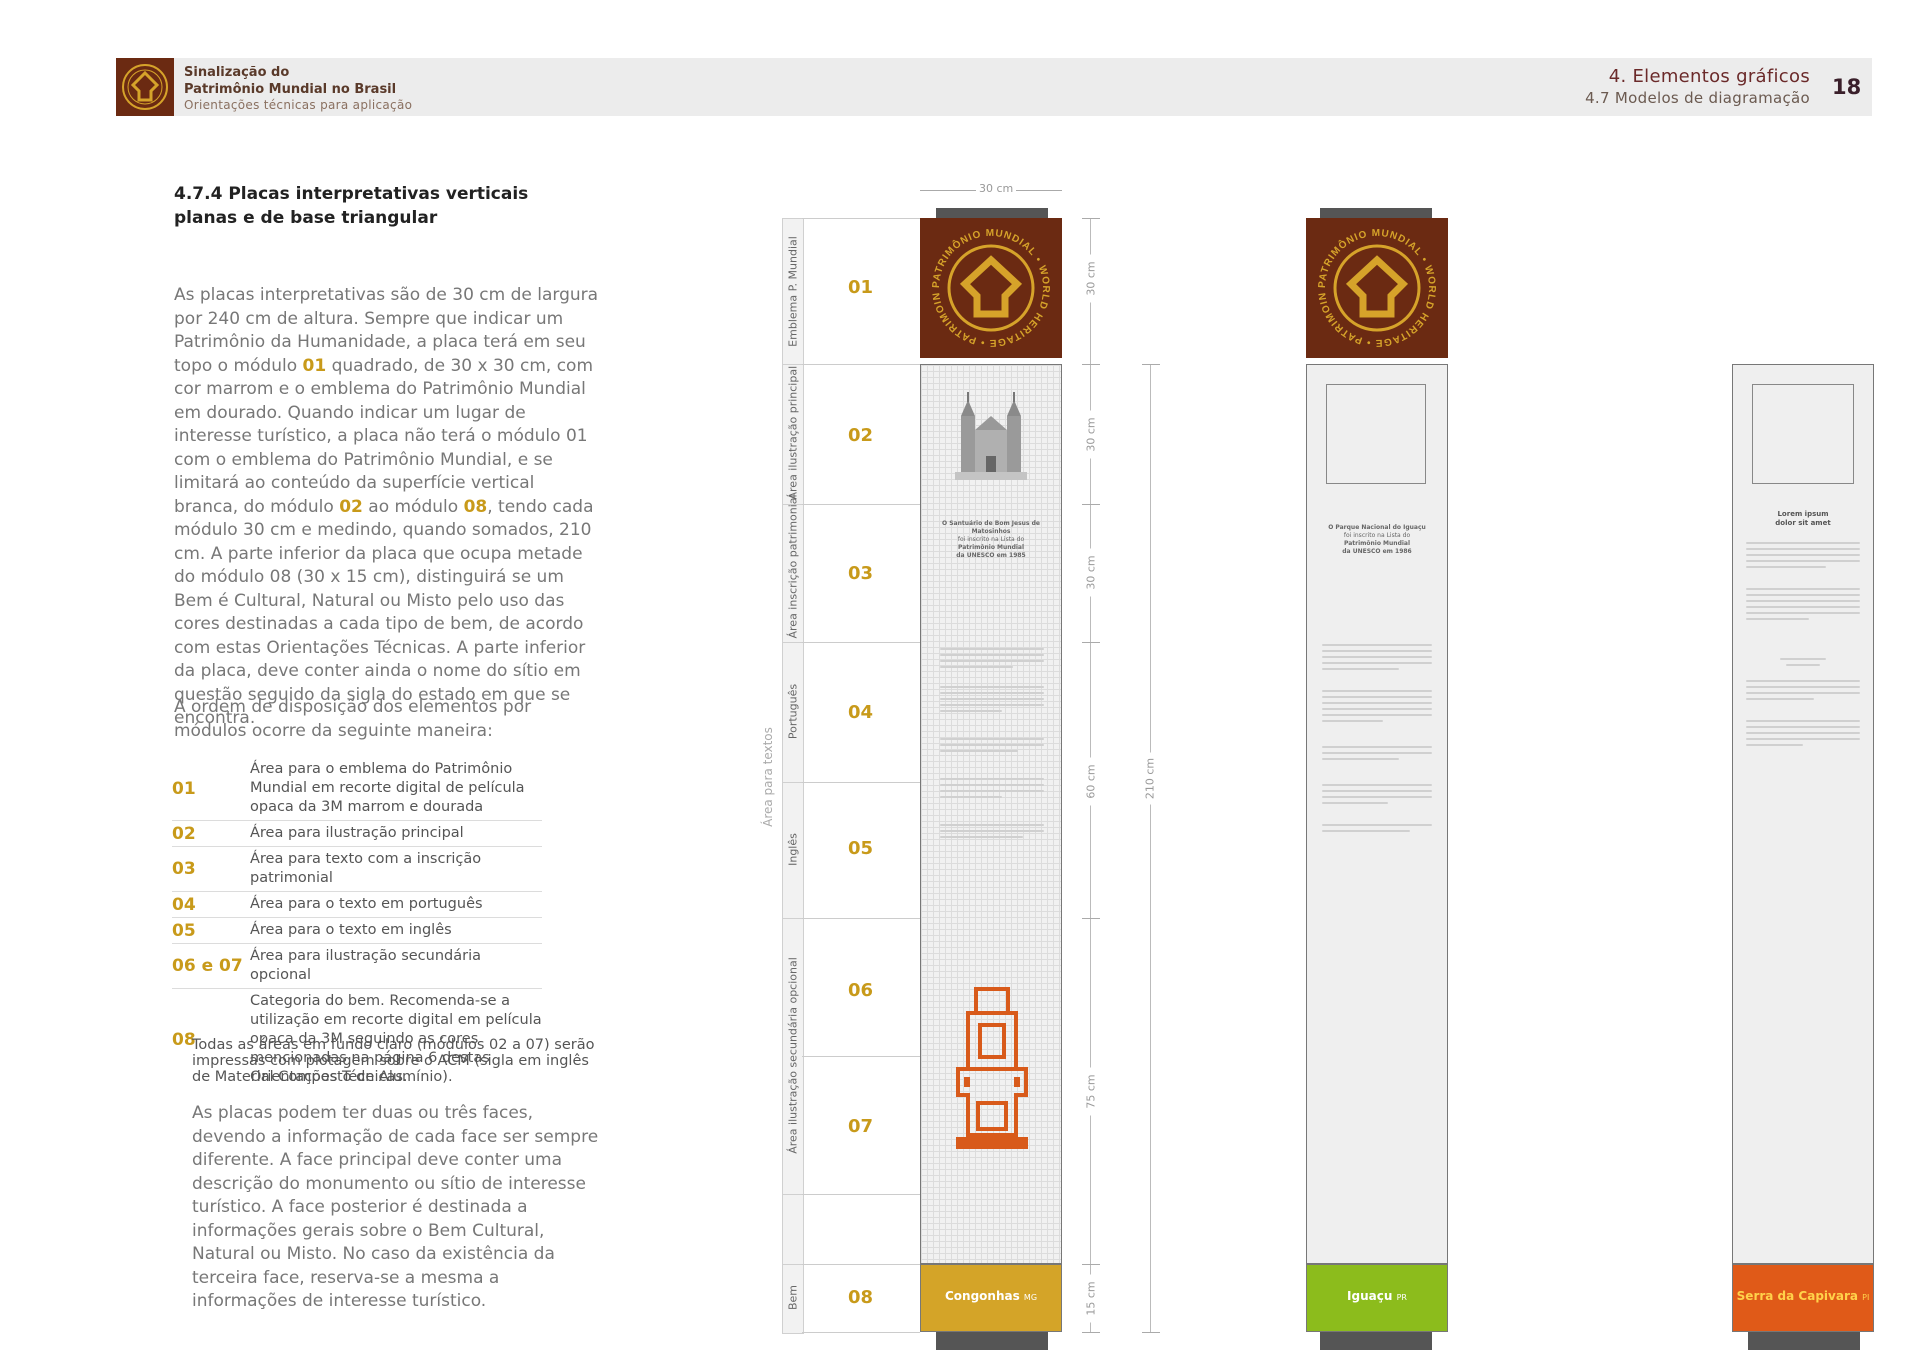 Image resolution: width=1920 pixels, height=1358 pixels. What do you see at coordinates (793, 1055) in the screenshot?
I see `label-secundaria-text: Área ilustração secundária opcional` at bounding box center [793, 1055].